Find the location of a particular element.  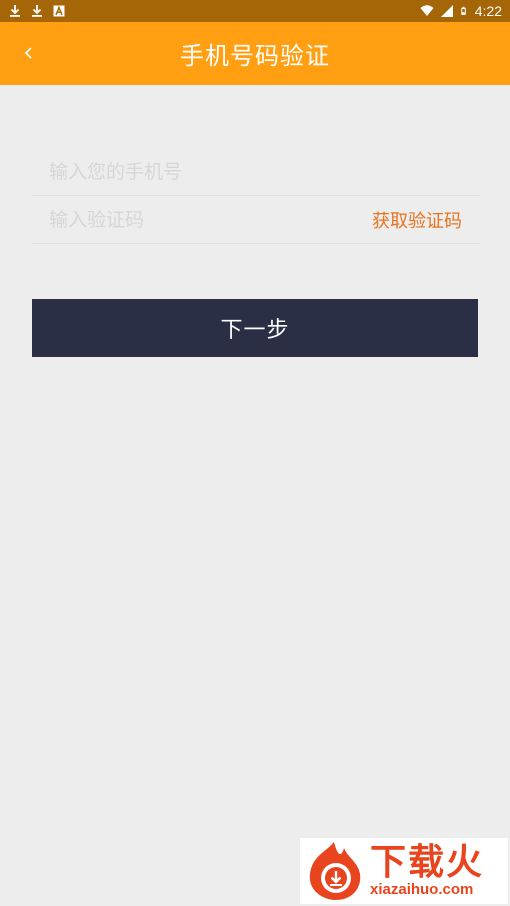

chevron-left-icon is located at coordinates (28, 53).